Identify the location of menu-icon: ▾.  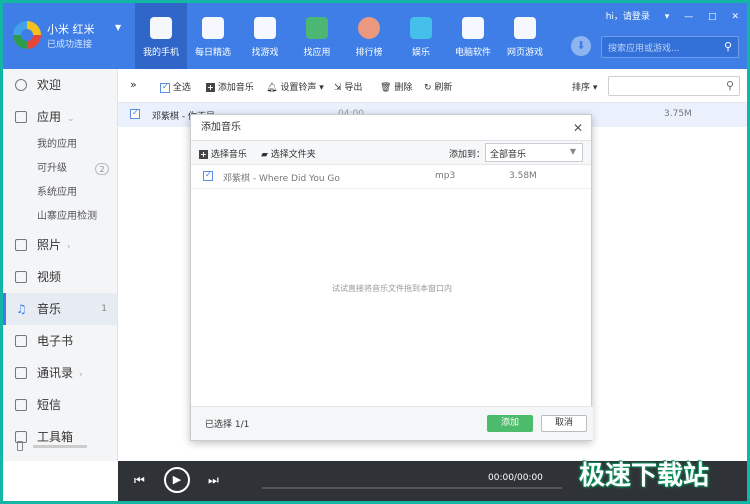
(667, 17).